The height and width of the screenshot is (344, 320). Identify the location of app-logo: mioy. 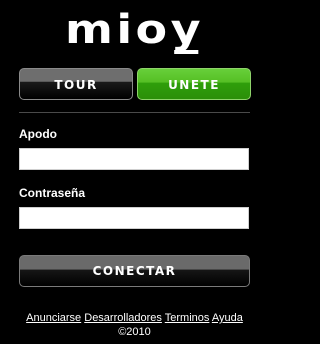
(144, 32).